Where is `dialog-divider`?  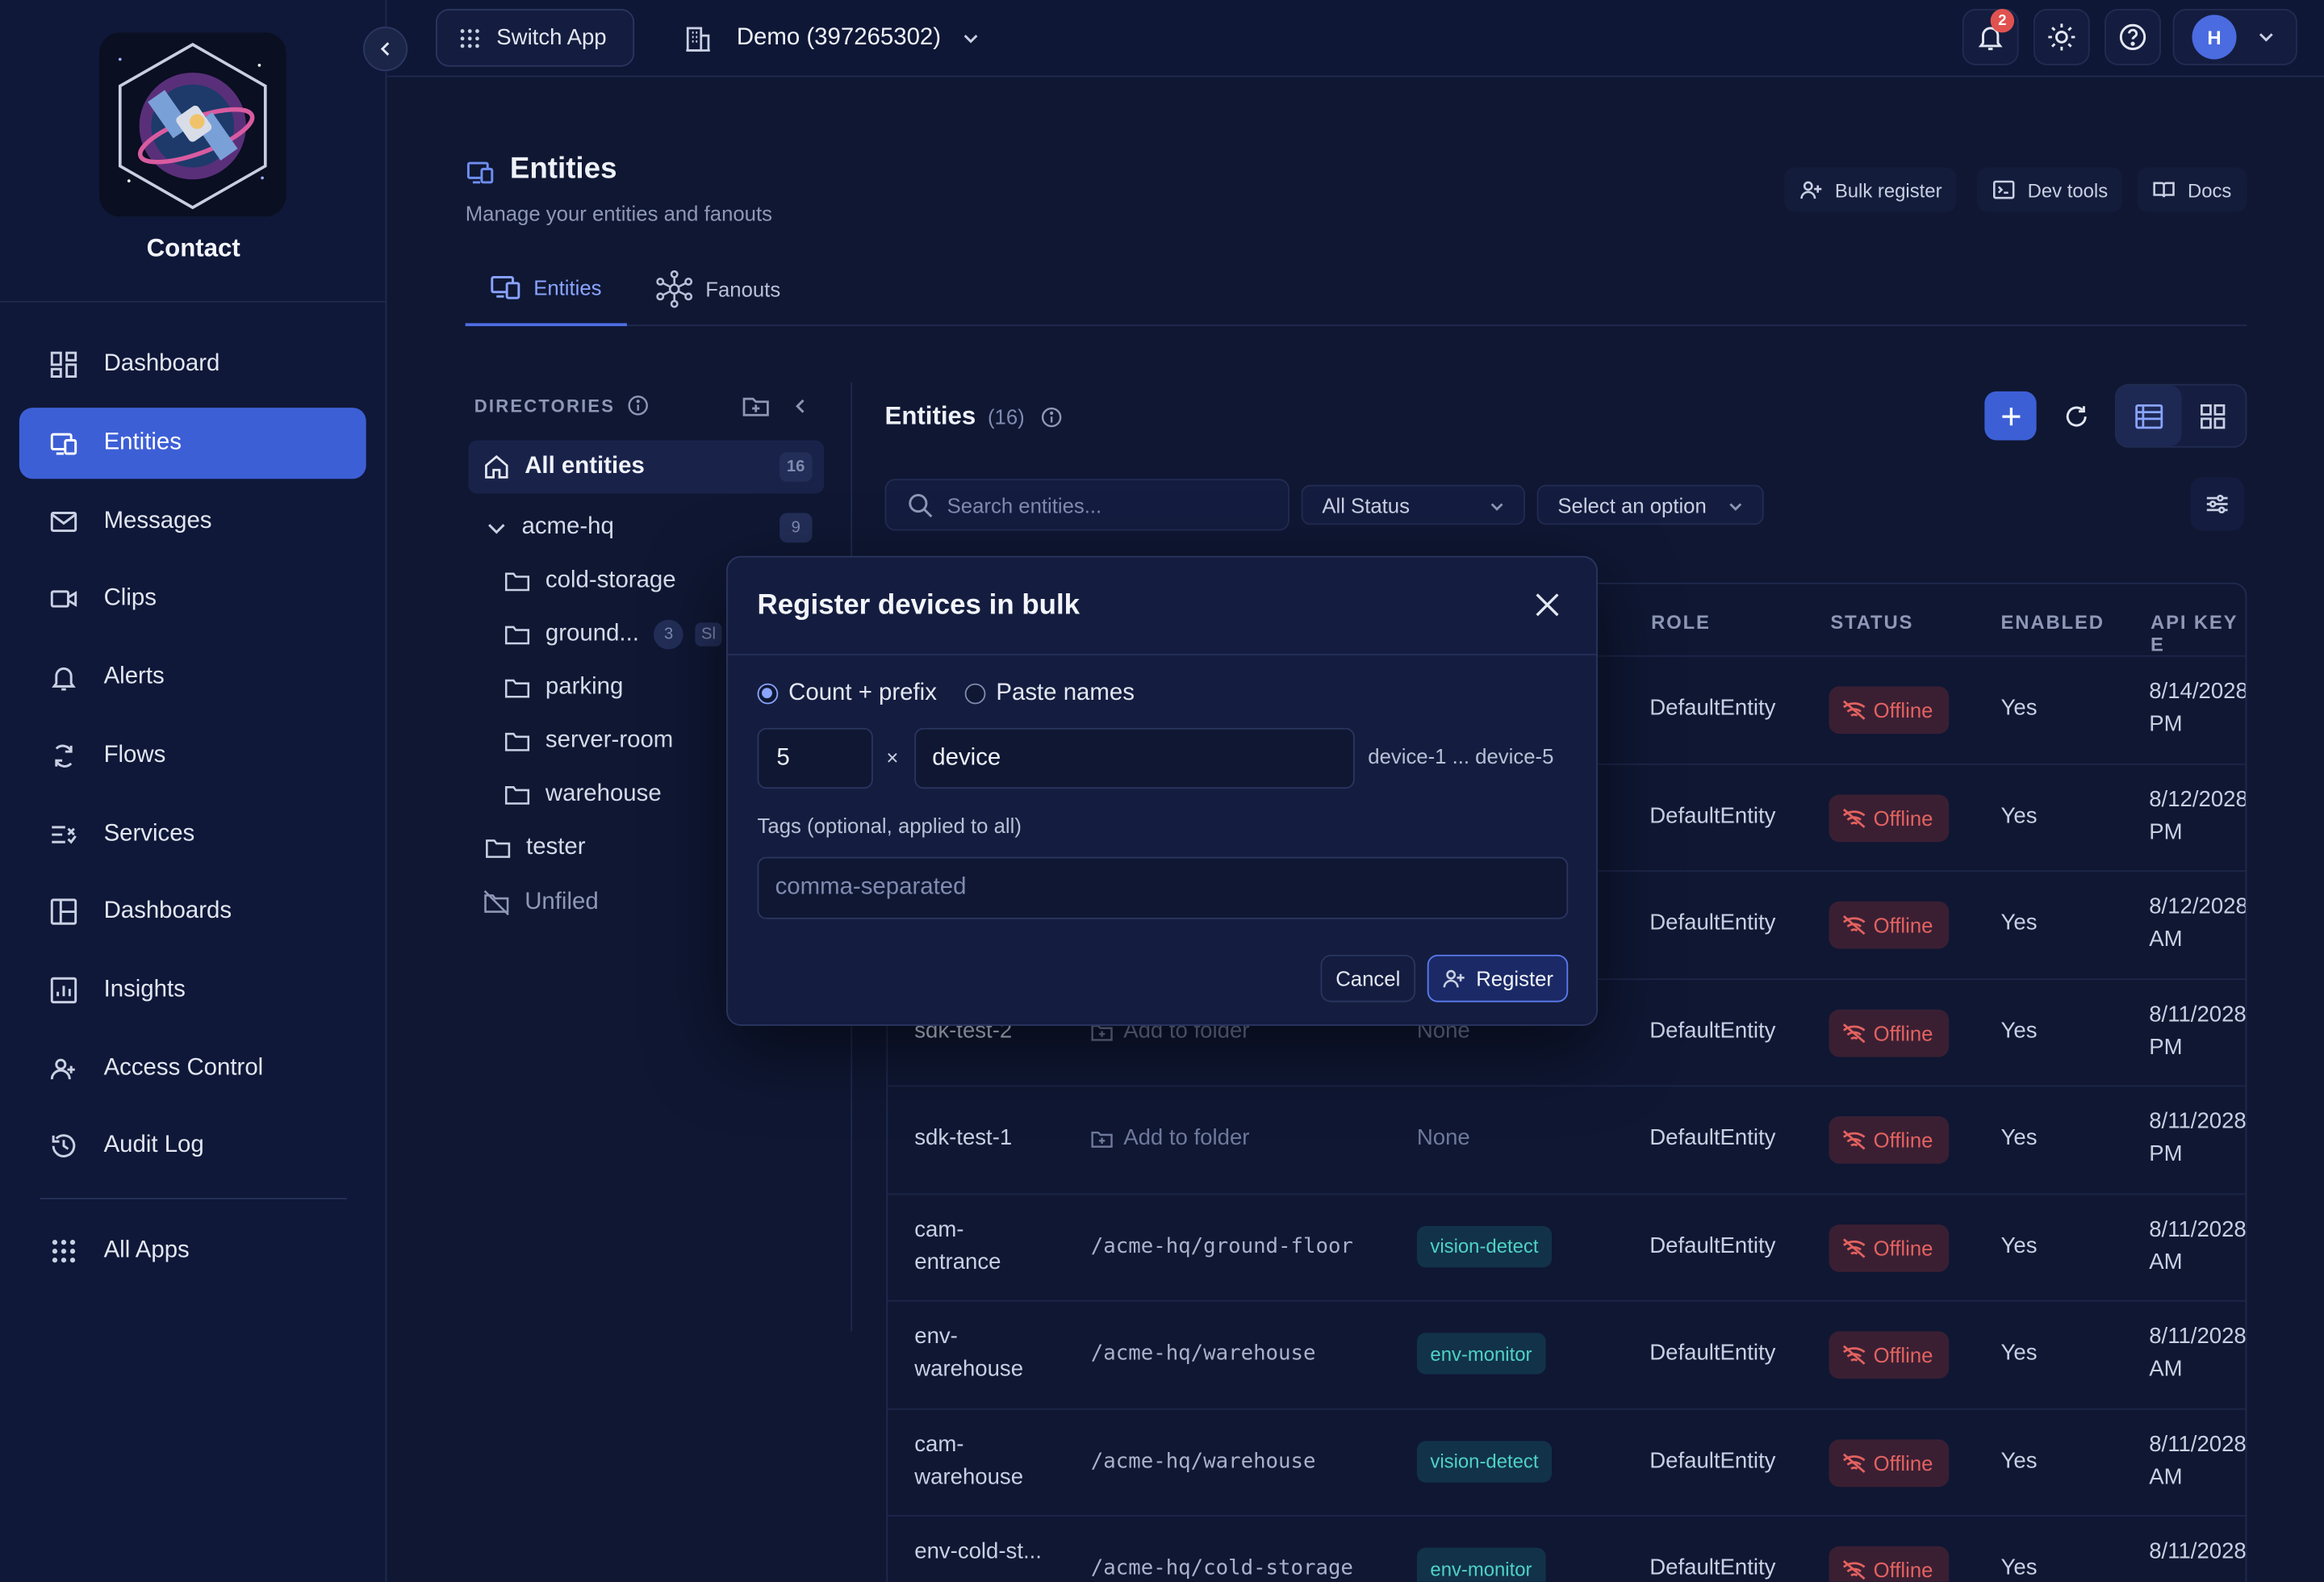
dialog-divider is located at coordinates (1162, 654).